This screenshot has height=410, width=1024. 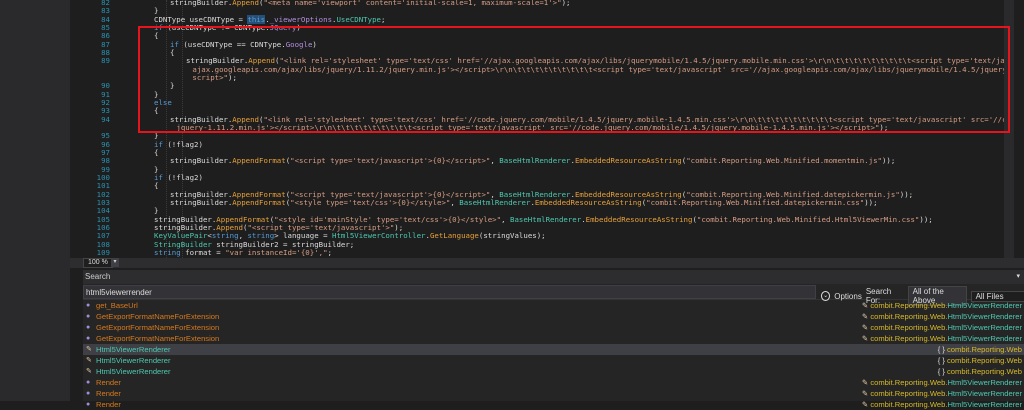 I want to click on code-token: Append, so click(x=245, y=3).